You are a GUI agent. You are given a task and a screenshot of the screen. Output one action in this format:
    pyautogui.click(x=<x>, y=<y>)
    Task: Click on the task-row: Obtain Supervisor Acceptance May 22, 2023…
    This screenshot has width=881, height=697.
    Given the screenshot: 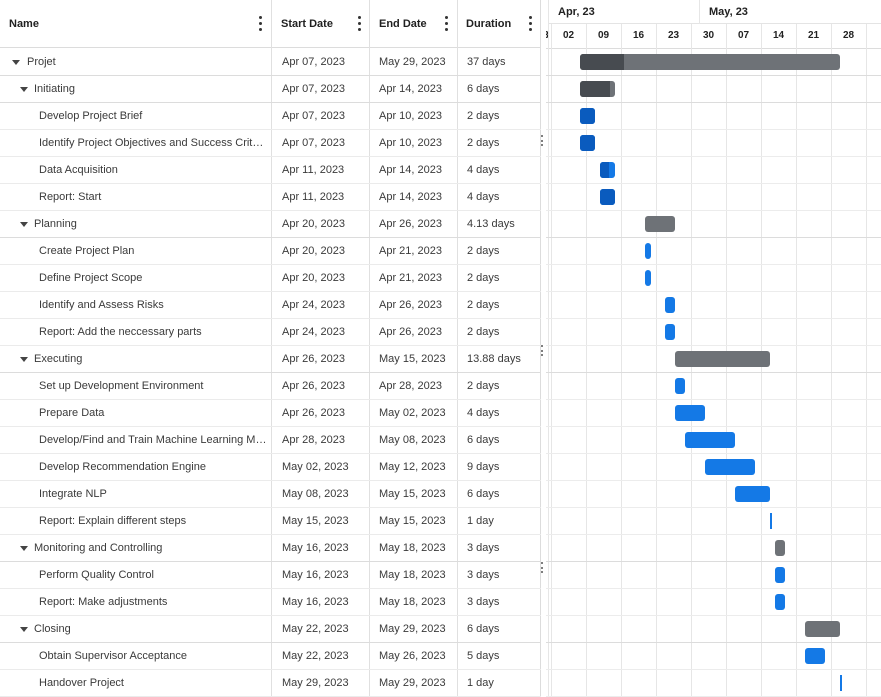 What is the action you would take?
    pyautogui.click(x=270, y=656)
    